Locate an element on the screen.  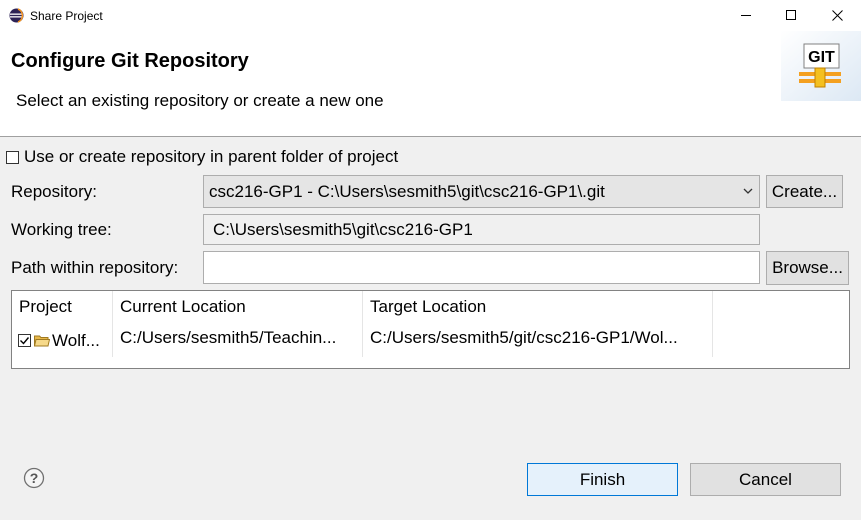
close-icon is located at coordinates (837, 15).